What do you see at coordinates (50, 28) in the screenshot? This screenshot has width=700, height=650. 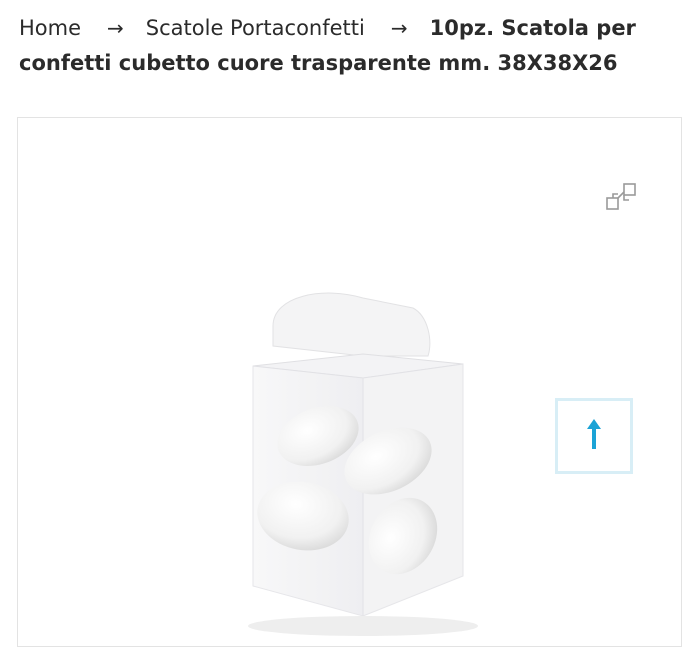 I see `breadcrumb-home-link: Home` at bounding box center [50, 28].